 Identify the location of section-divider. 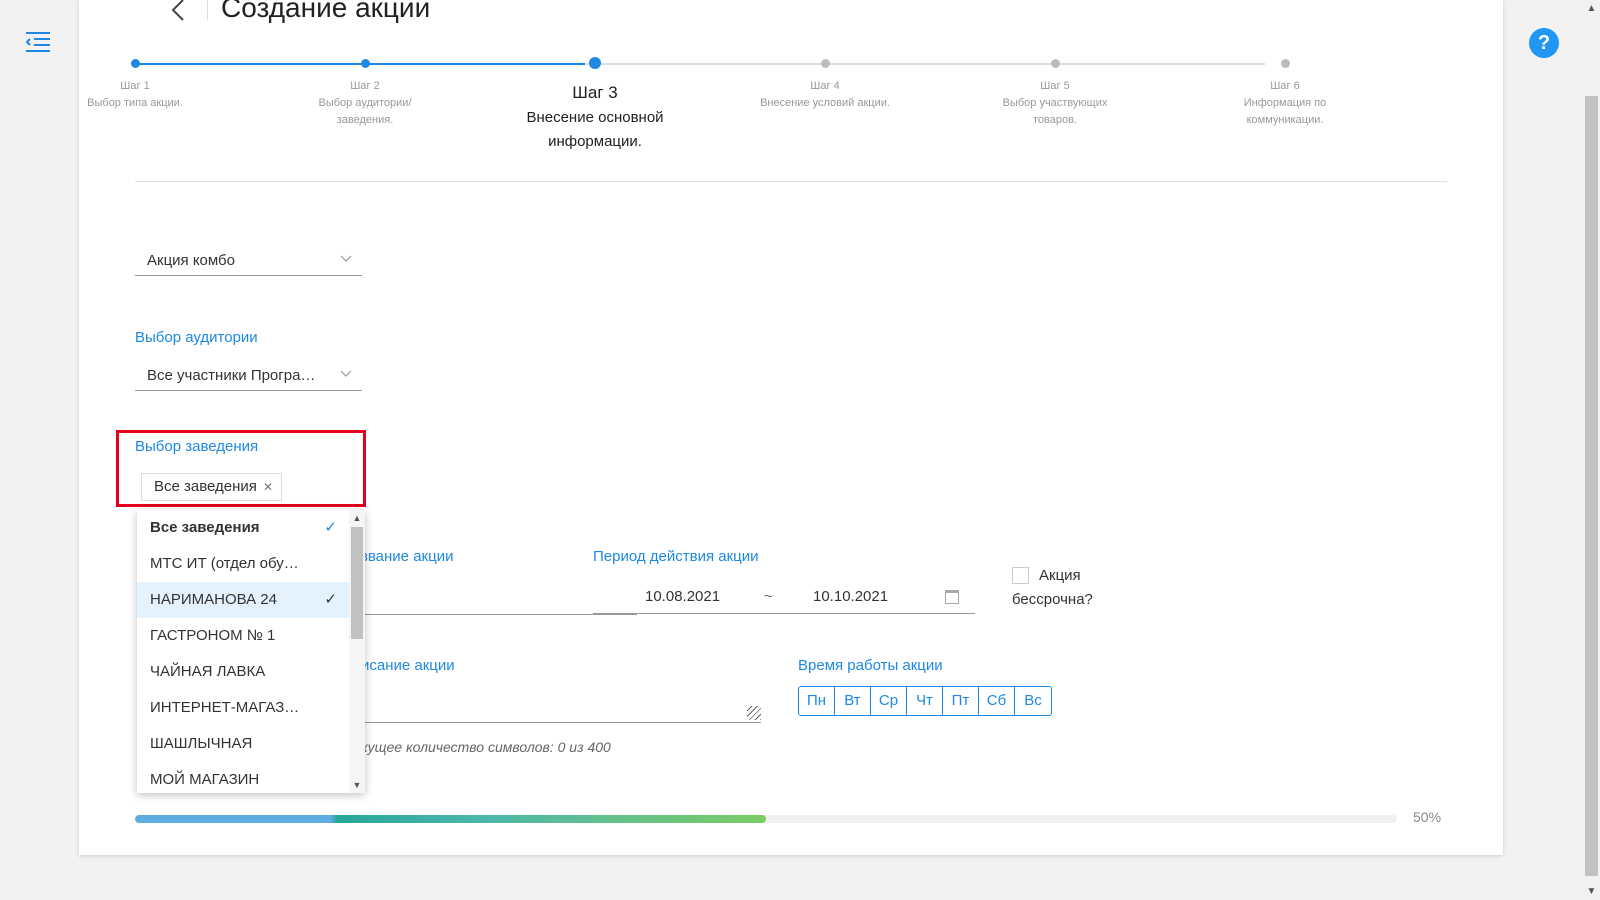
(791, 181).